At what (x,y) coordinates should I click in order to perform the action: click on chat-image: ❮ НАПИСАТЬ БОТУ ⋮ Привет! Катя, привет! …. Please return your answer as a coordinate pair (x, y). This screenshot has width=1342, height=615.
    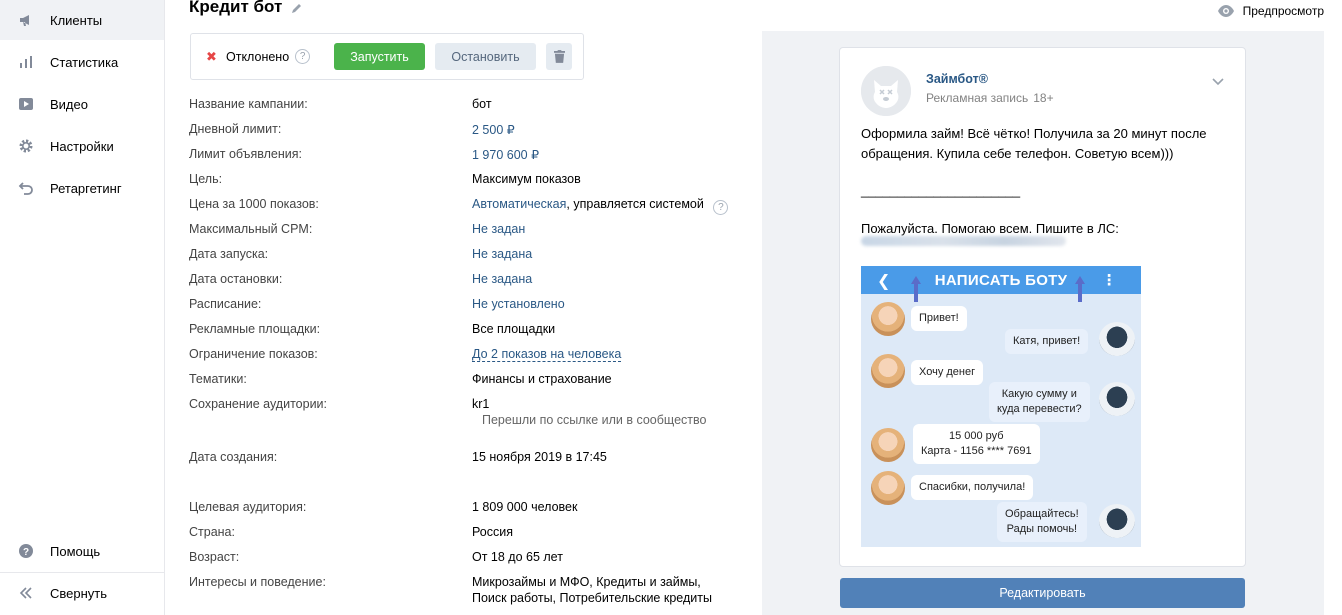
    Looking at the image, I should click on (1001, 406).